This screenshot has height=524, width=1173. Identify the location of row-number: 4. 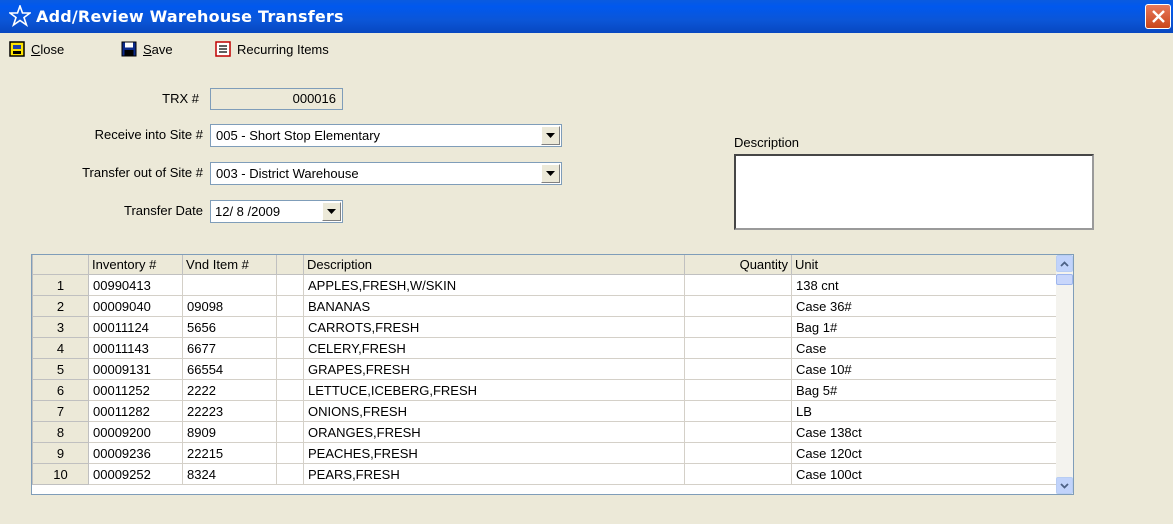
(60, 348).